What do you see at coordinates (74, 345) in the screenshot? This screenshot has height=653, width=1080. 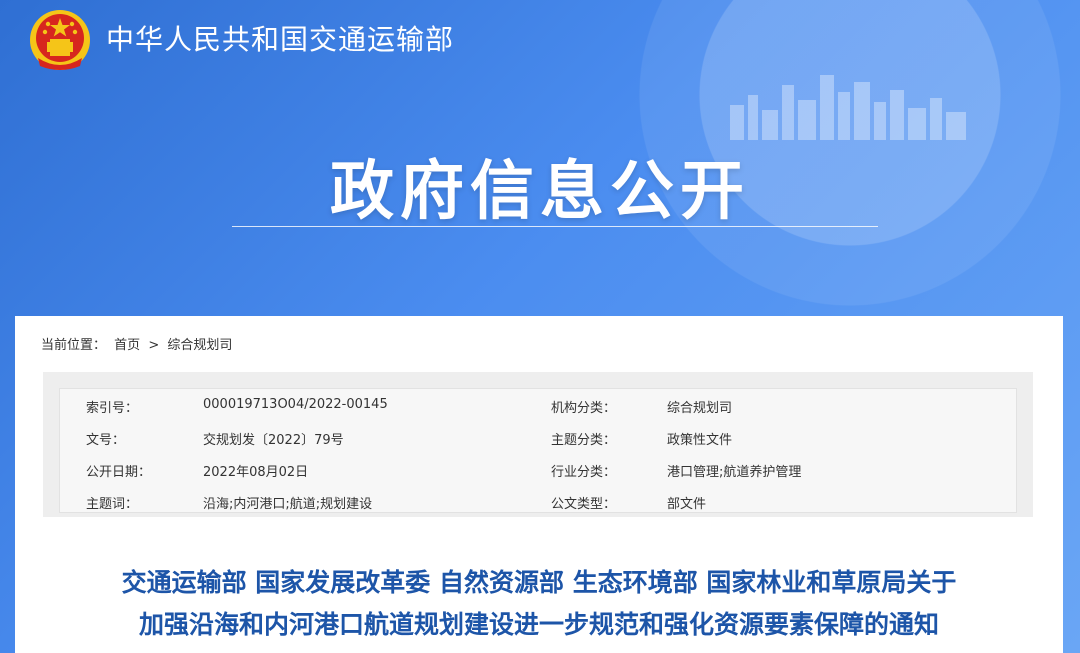 I see `breadcrumb-label: 当前位置：` at bounding box center [74, 345].